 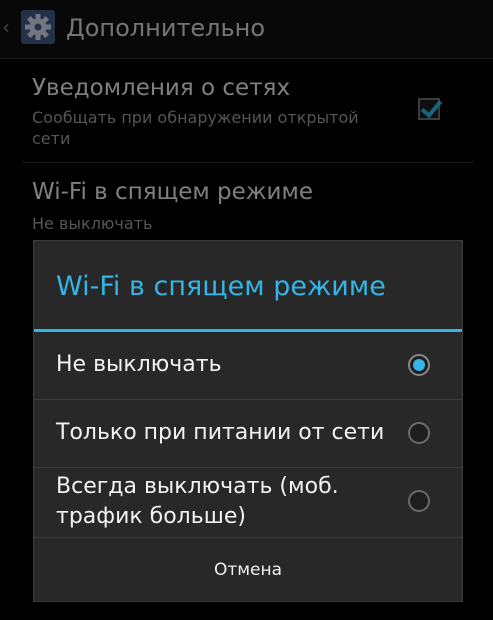 What do you see at coordinates (139, 364) in the screenshot?
I see `option-label: Не выключать` at bounding box center [139, 364].